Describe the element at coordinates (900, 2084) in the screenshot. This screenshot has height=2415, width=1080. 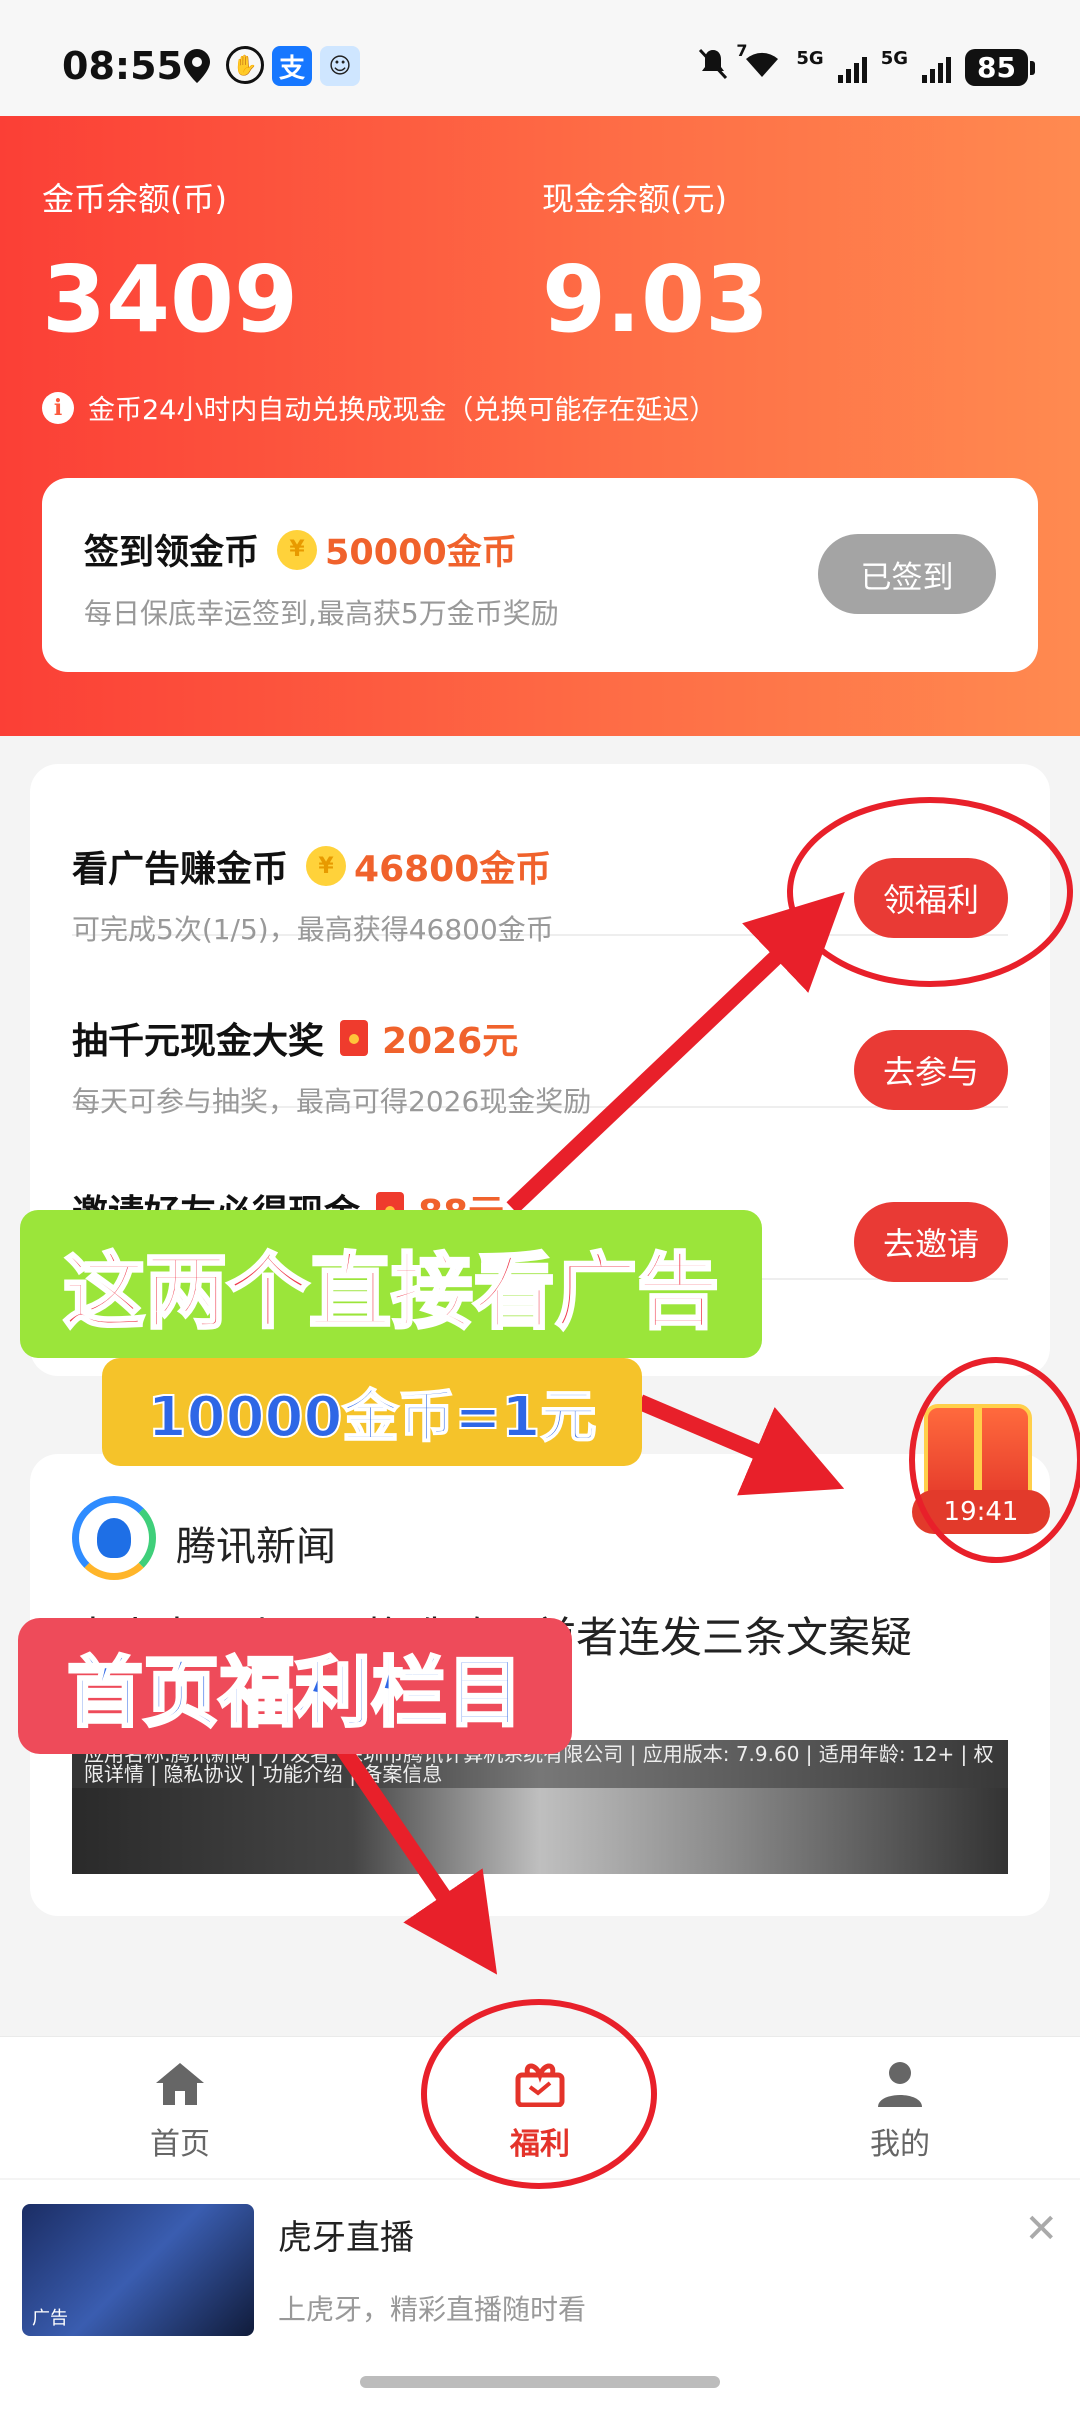
I see `person-icon` at that location.